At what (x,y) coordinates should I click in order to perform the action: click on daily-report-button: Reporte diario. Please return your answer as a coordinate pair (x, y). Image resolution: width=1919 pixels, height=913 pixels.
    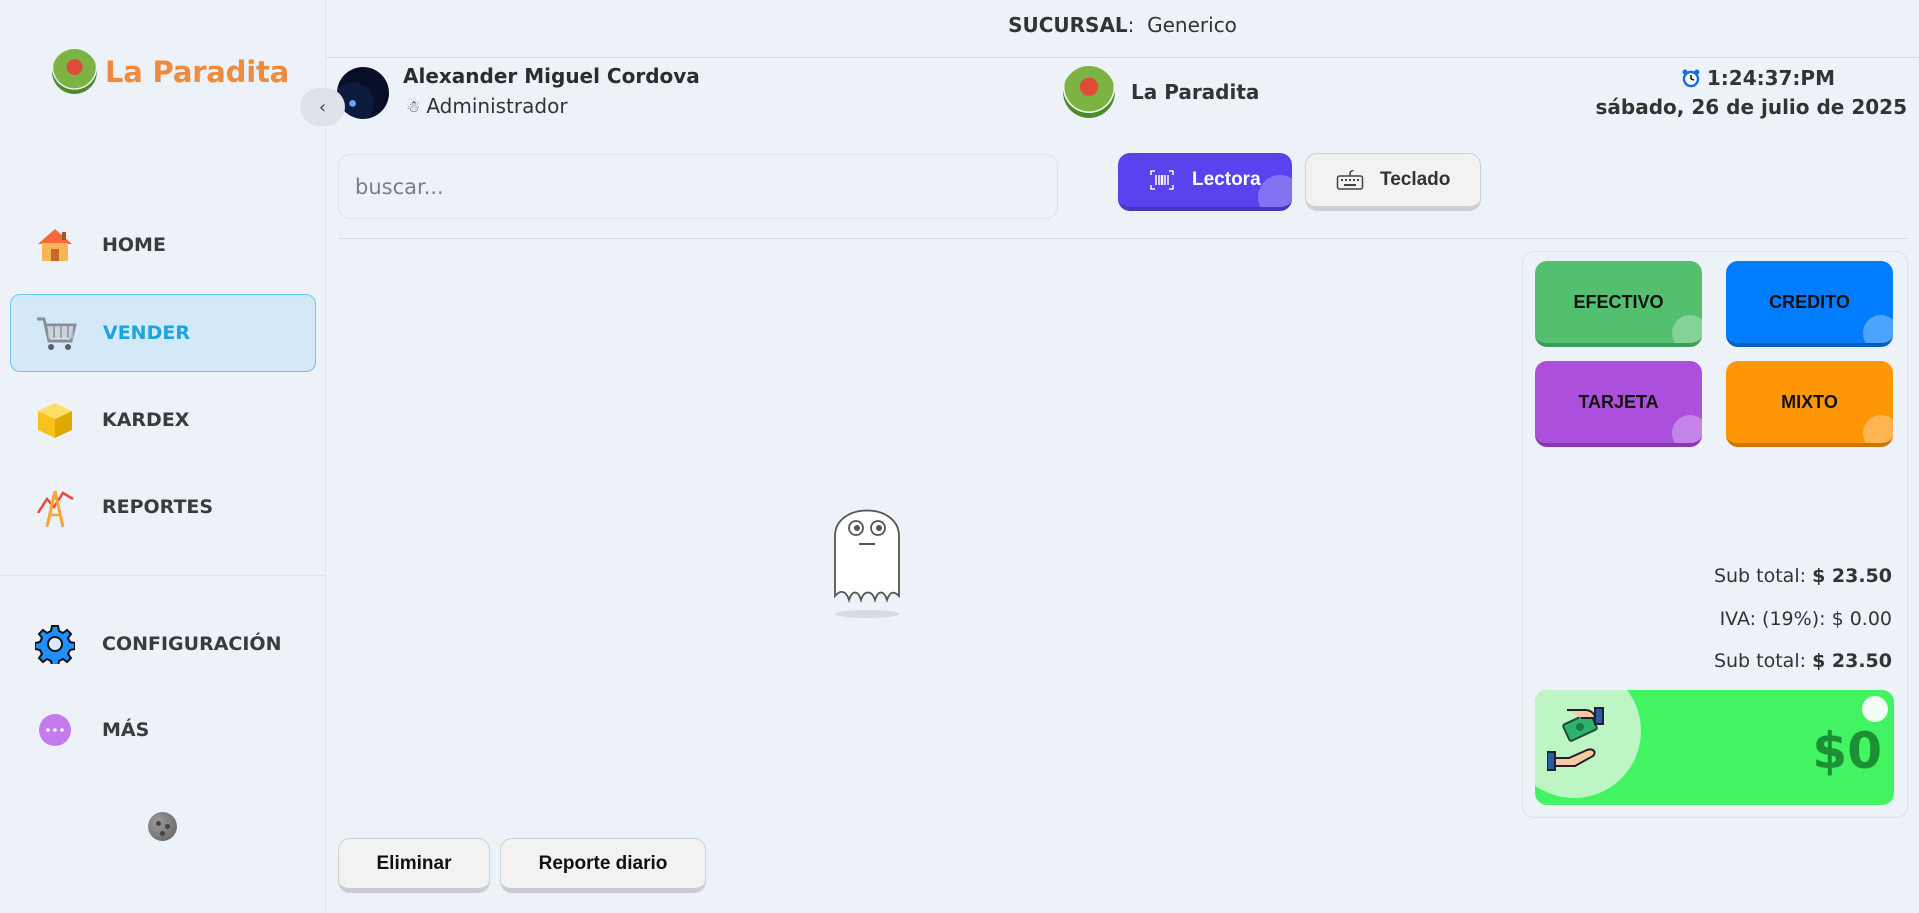
    Looking at the image, I should click on (603, 865).